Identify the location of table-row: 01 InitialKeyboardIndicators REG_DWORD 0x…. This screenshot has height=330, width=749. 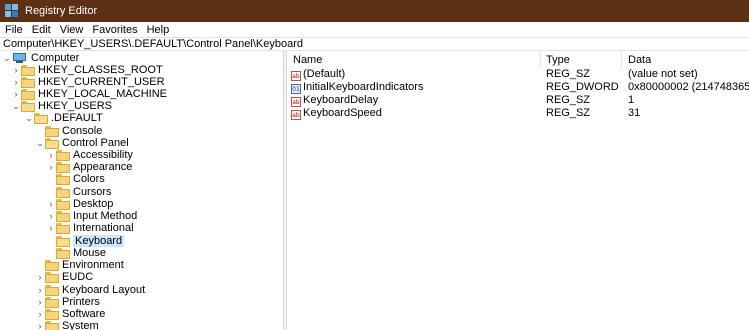
(518, 87).